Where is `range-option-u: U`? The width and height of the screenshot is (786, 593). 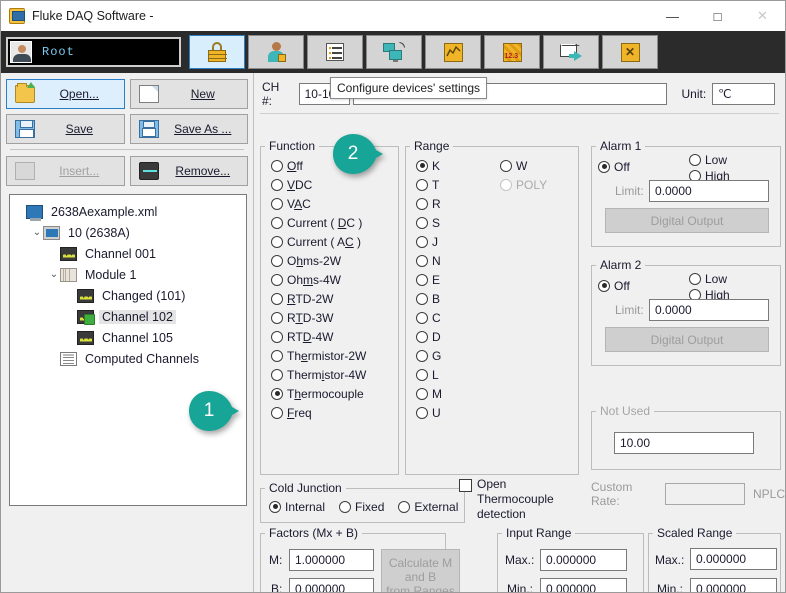
range-option-u: U is located at coordinates (458, 412).